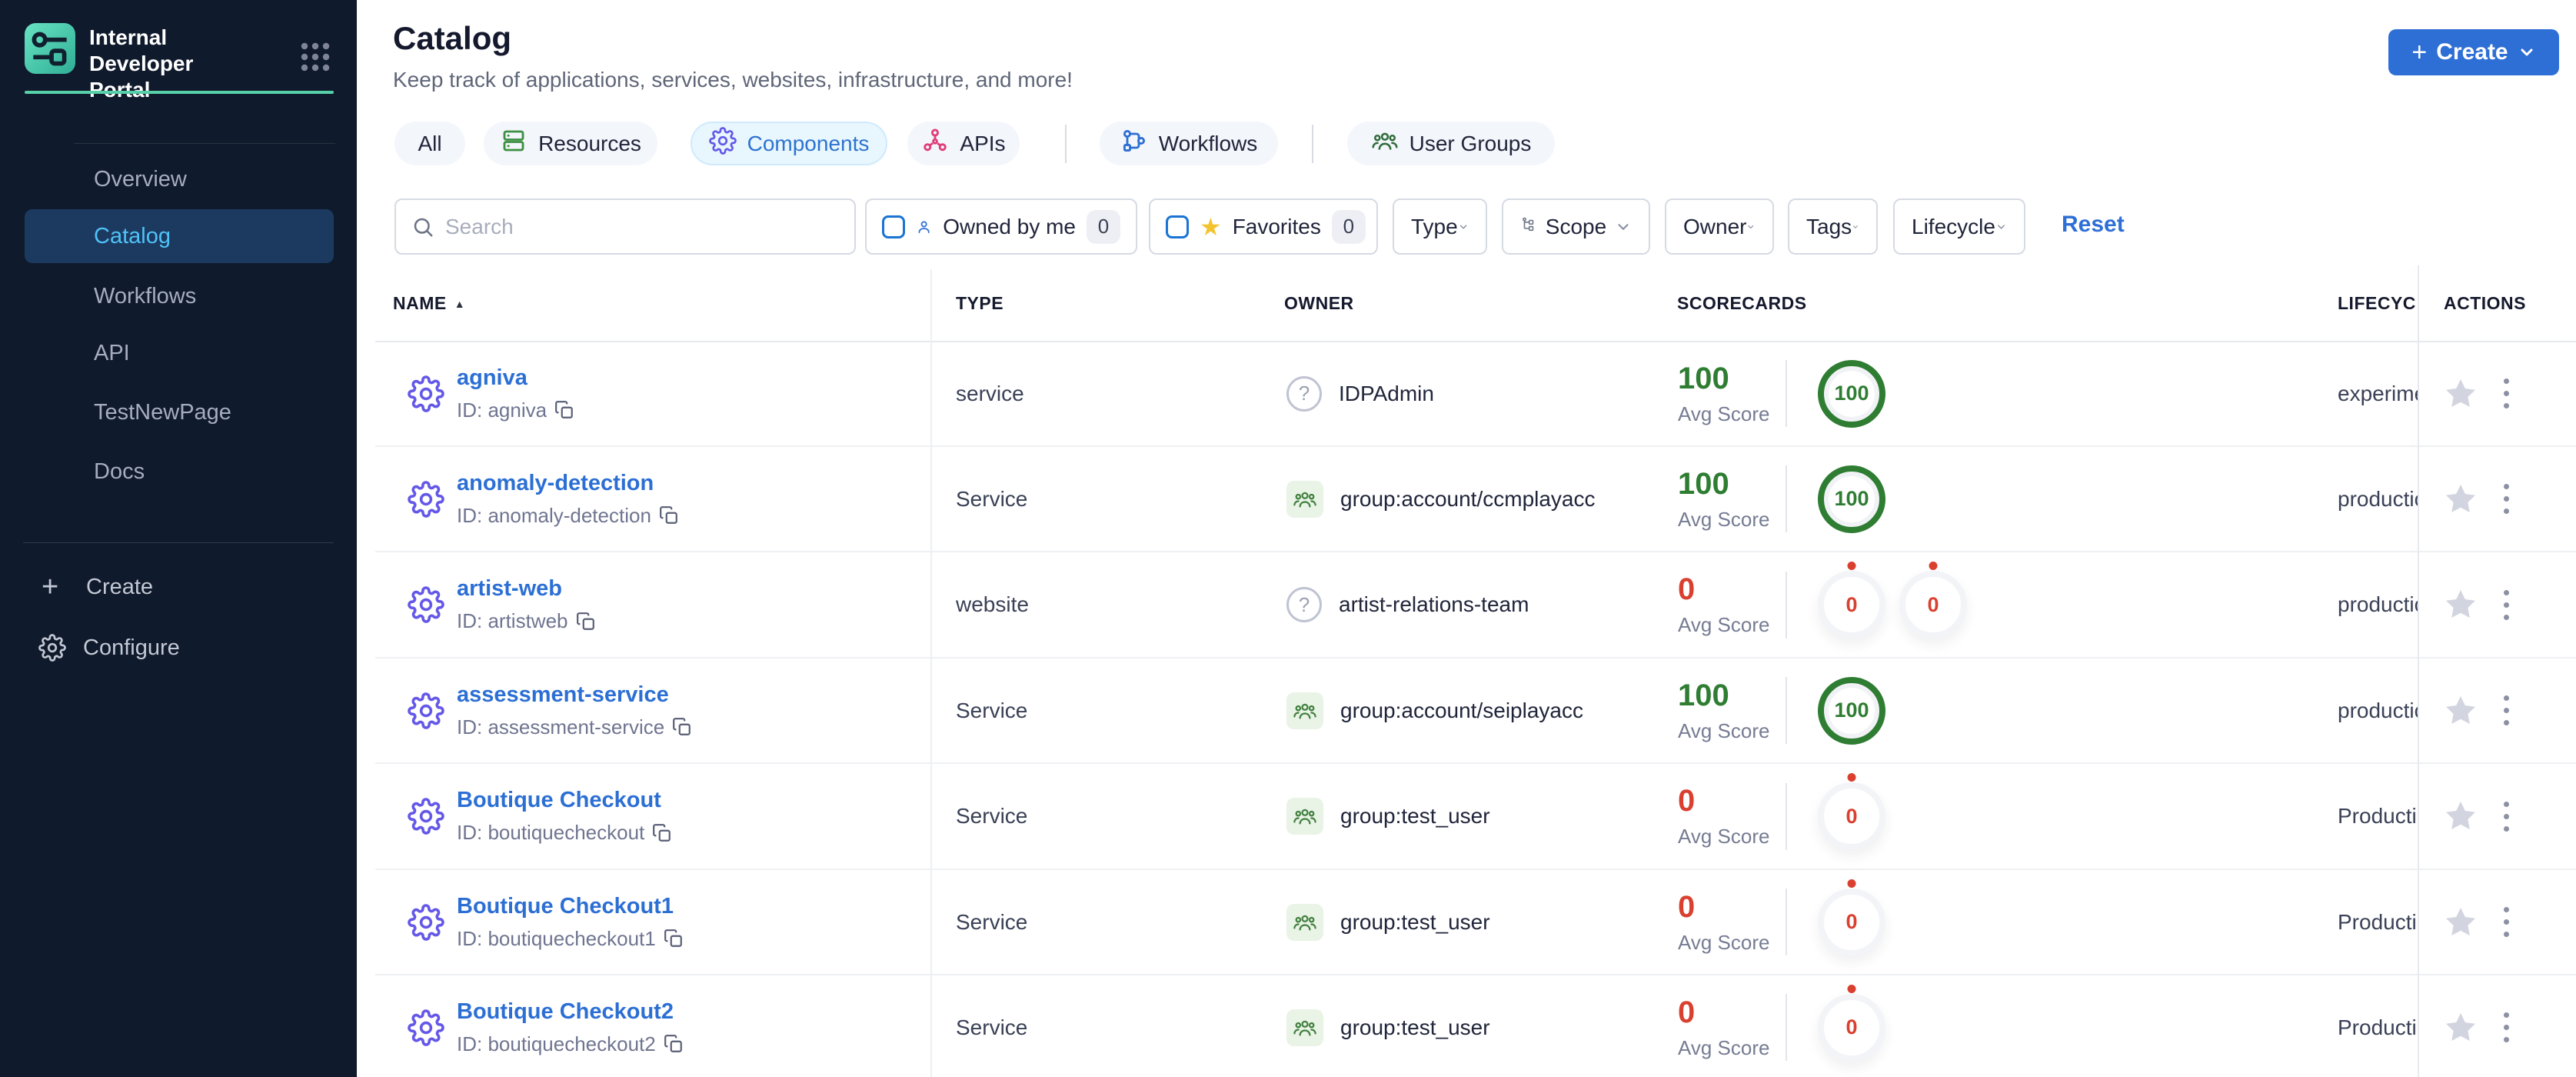 The width and height of the screenshot is (2576, 1077). Describe the element at coordinates (429, 303) in the screenshot. I see `column-header-name: NAME ▲` at that location.